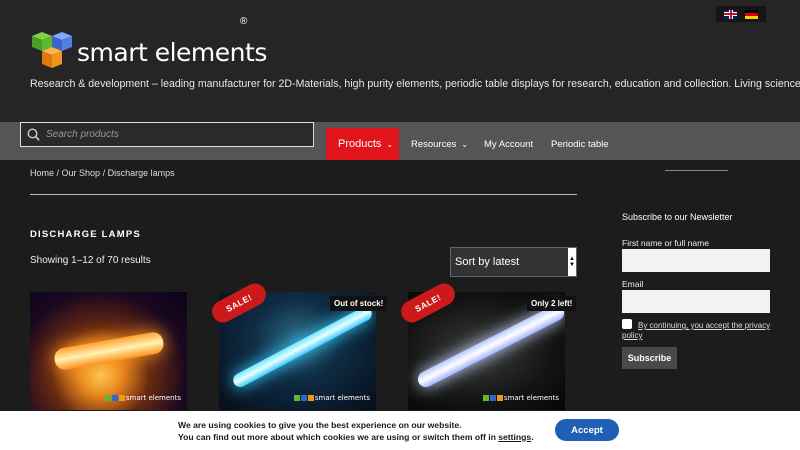 The image size is (800, 450). I want to click on nav-label: Periodic table, so click(580, 144).